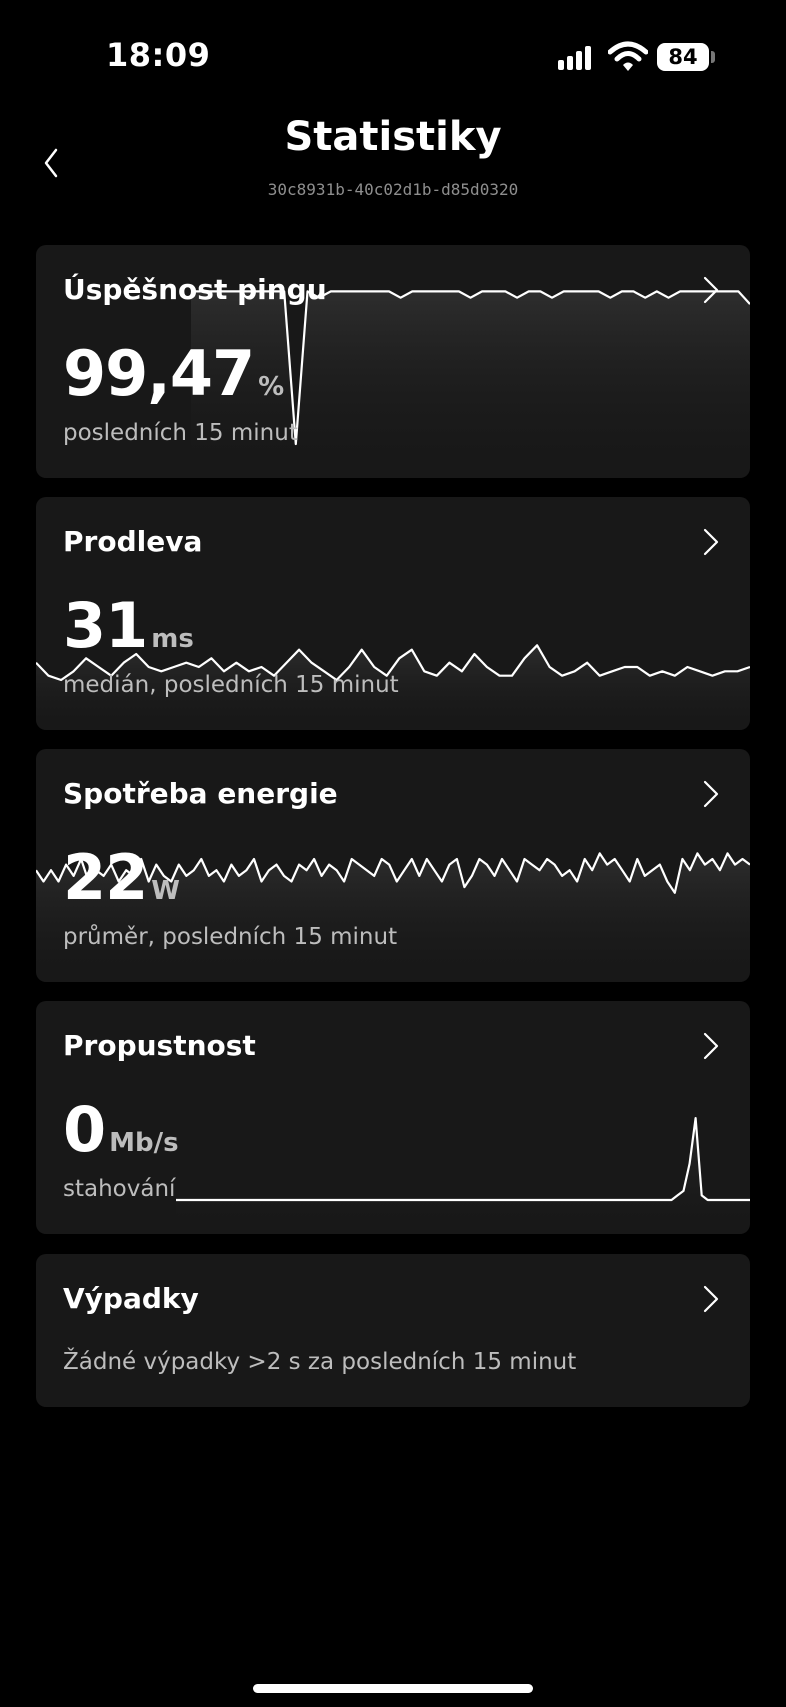  What do you see at coordinates (105, 625) in the screenshot?
I see `value-number: 31` at bounding box center [105, 625].